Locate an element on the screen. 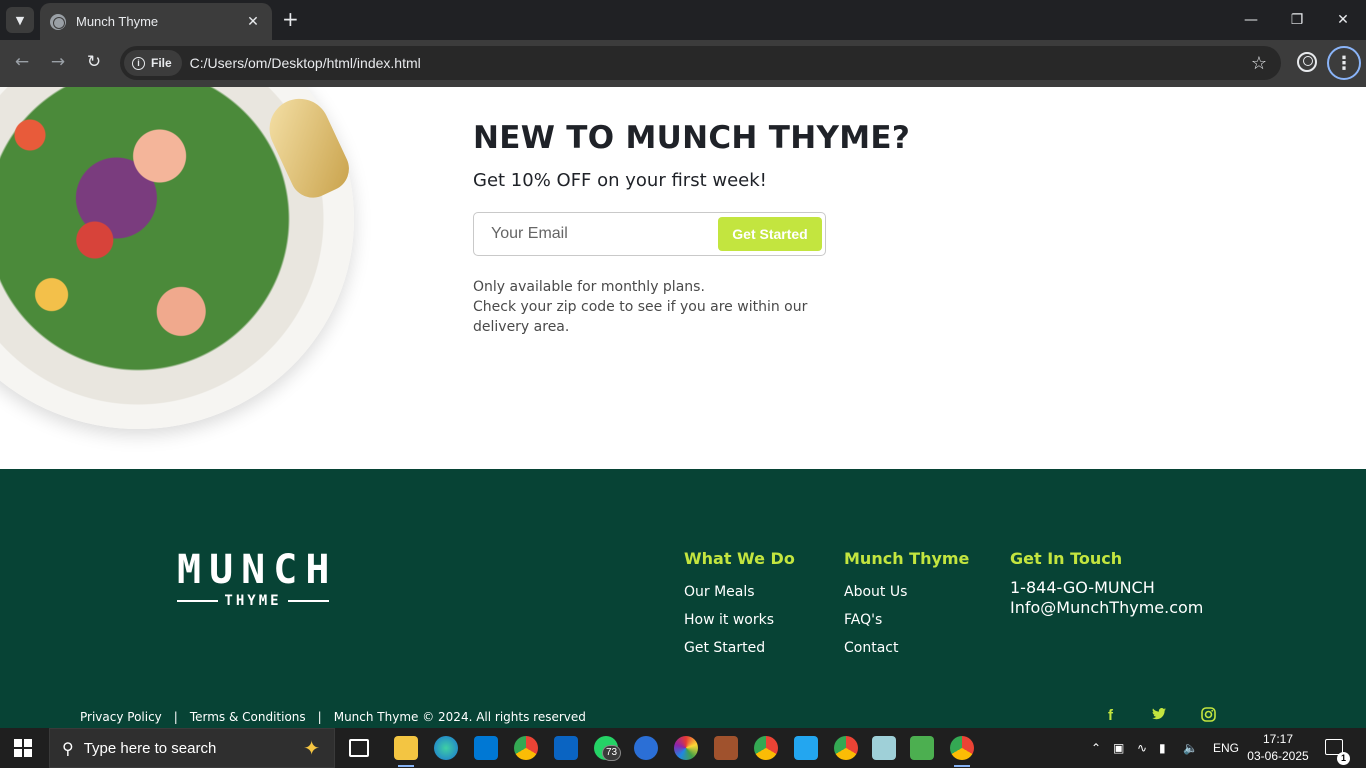  tab-search-button: ▼ is located at coordinates (20, 20).